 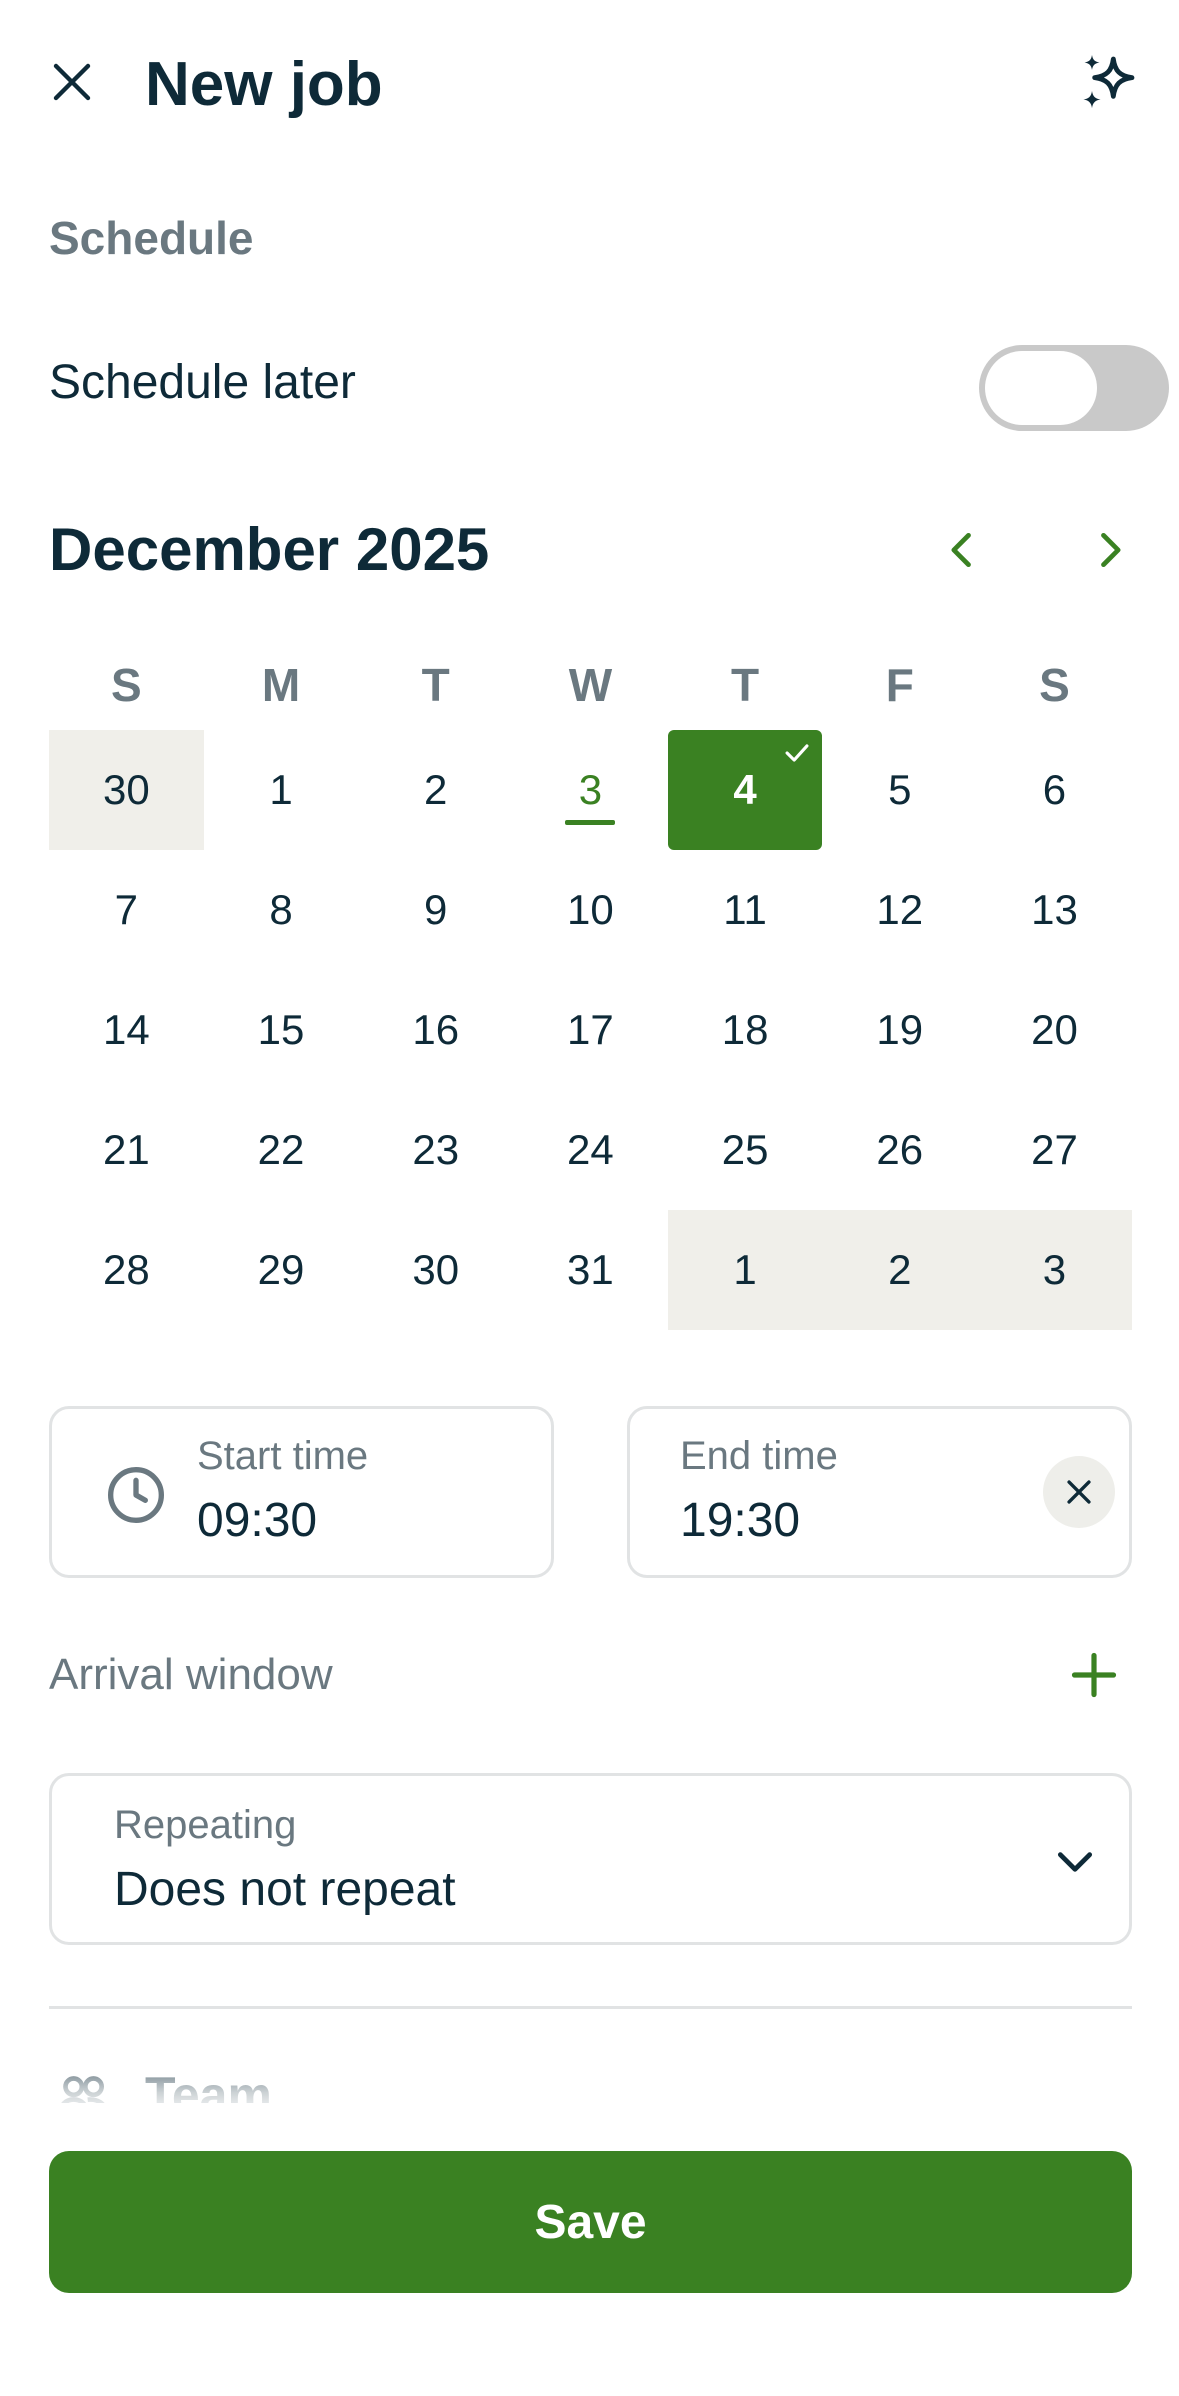 What do you see at coordinates (740, 1520) in the screenshot?
I see `end-time-value: 19:30` at bounding box center [740, 1520].